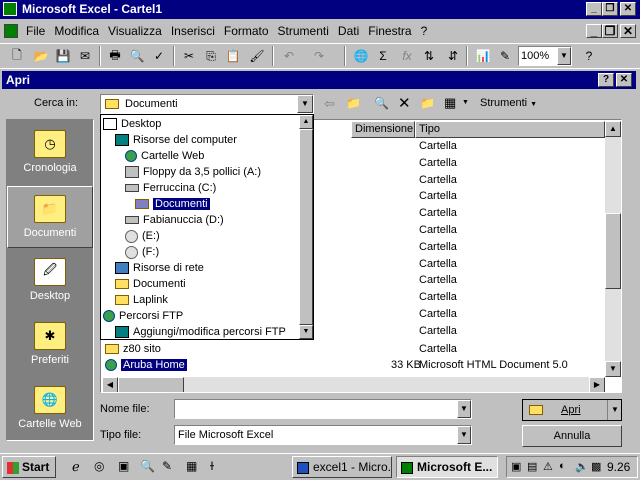  What do you see at coordinates (348, 31) in the screenshot?
I see `menu-item: Dati` at bounding box center [348, 31].